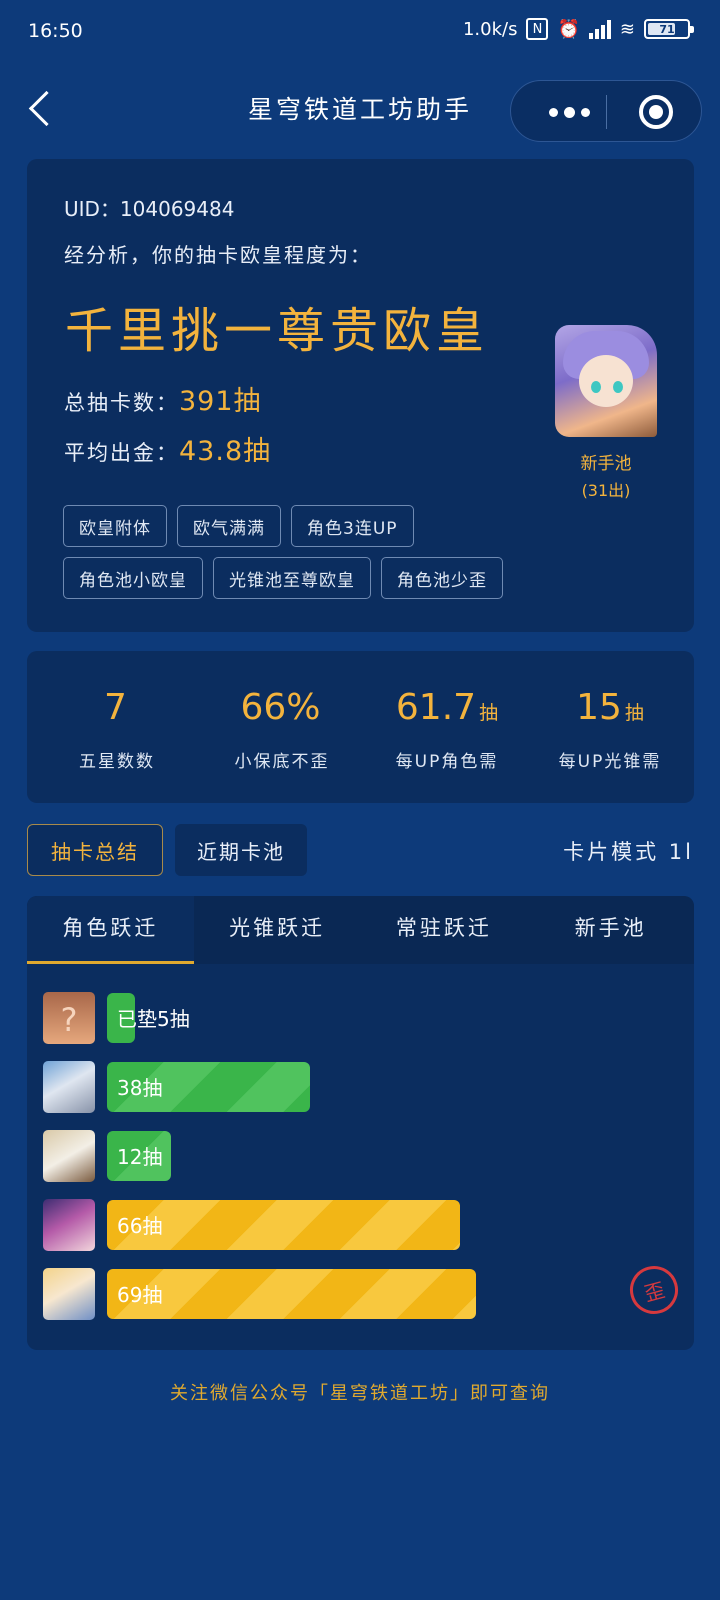  What do you see at coordinates (442, 578) in the screenshot?
I see `tag: 角色池少歪` at bounding box center [442, 578].